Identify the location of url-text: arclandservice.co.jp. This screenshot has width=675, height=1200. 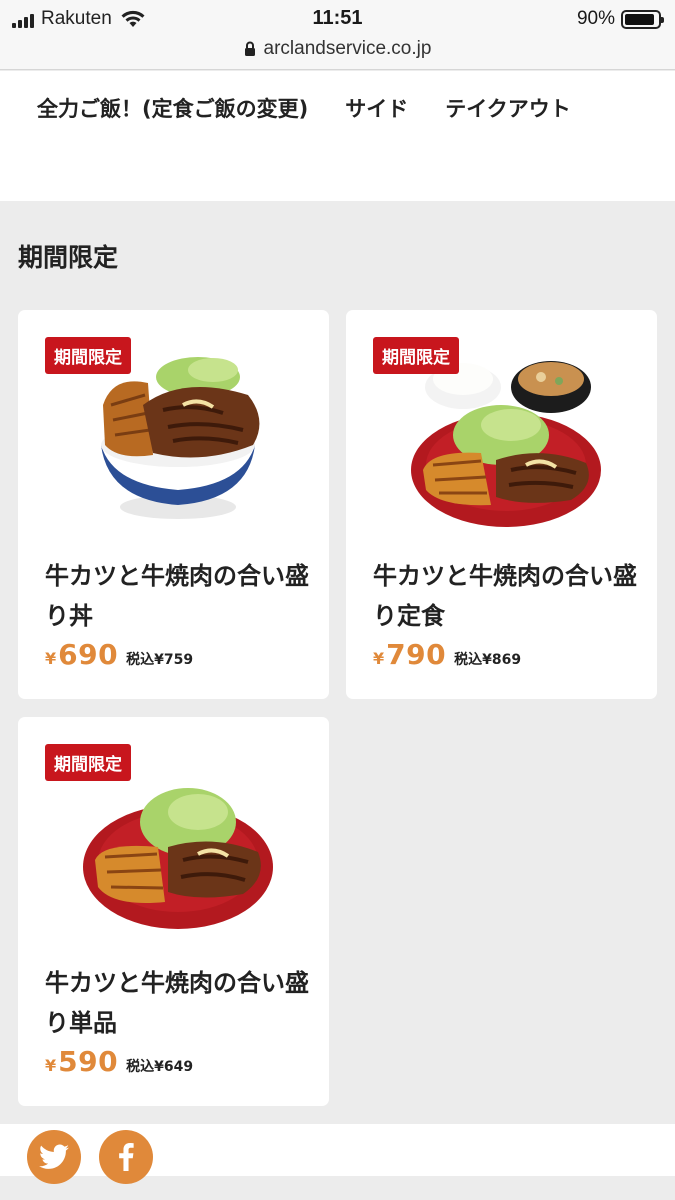
(347, 48).